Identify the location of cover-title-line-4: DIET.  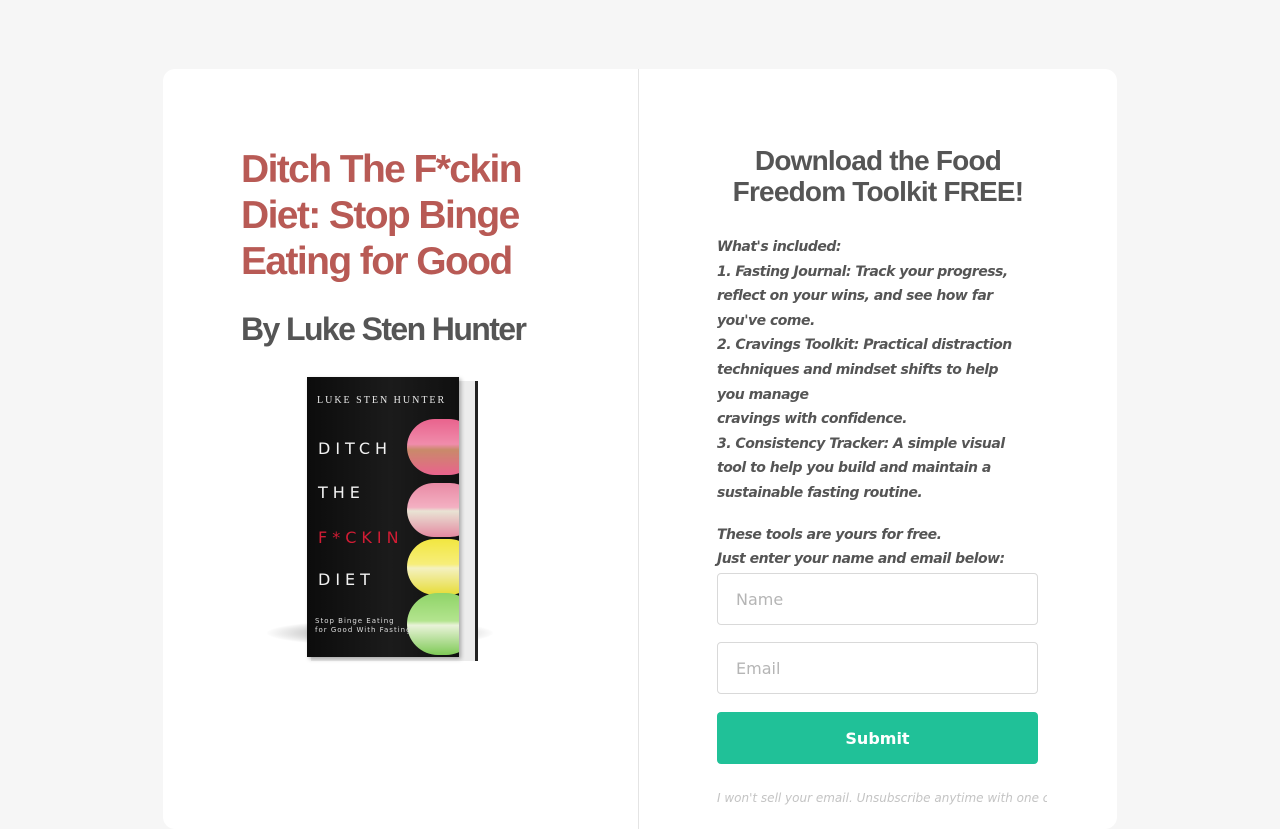
(346, 579).